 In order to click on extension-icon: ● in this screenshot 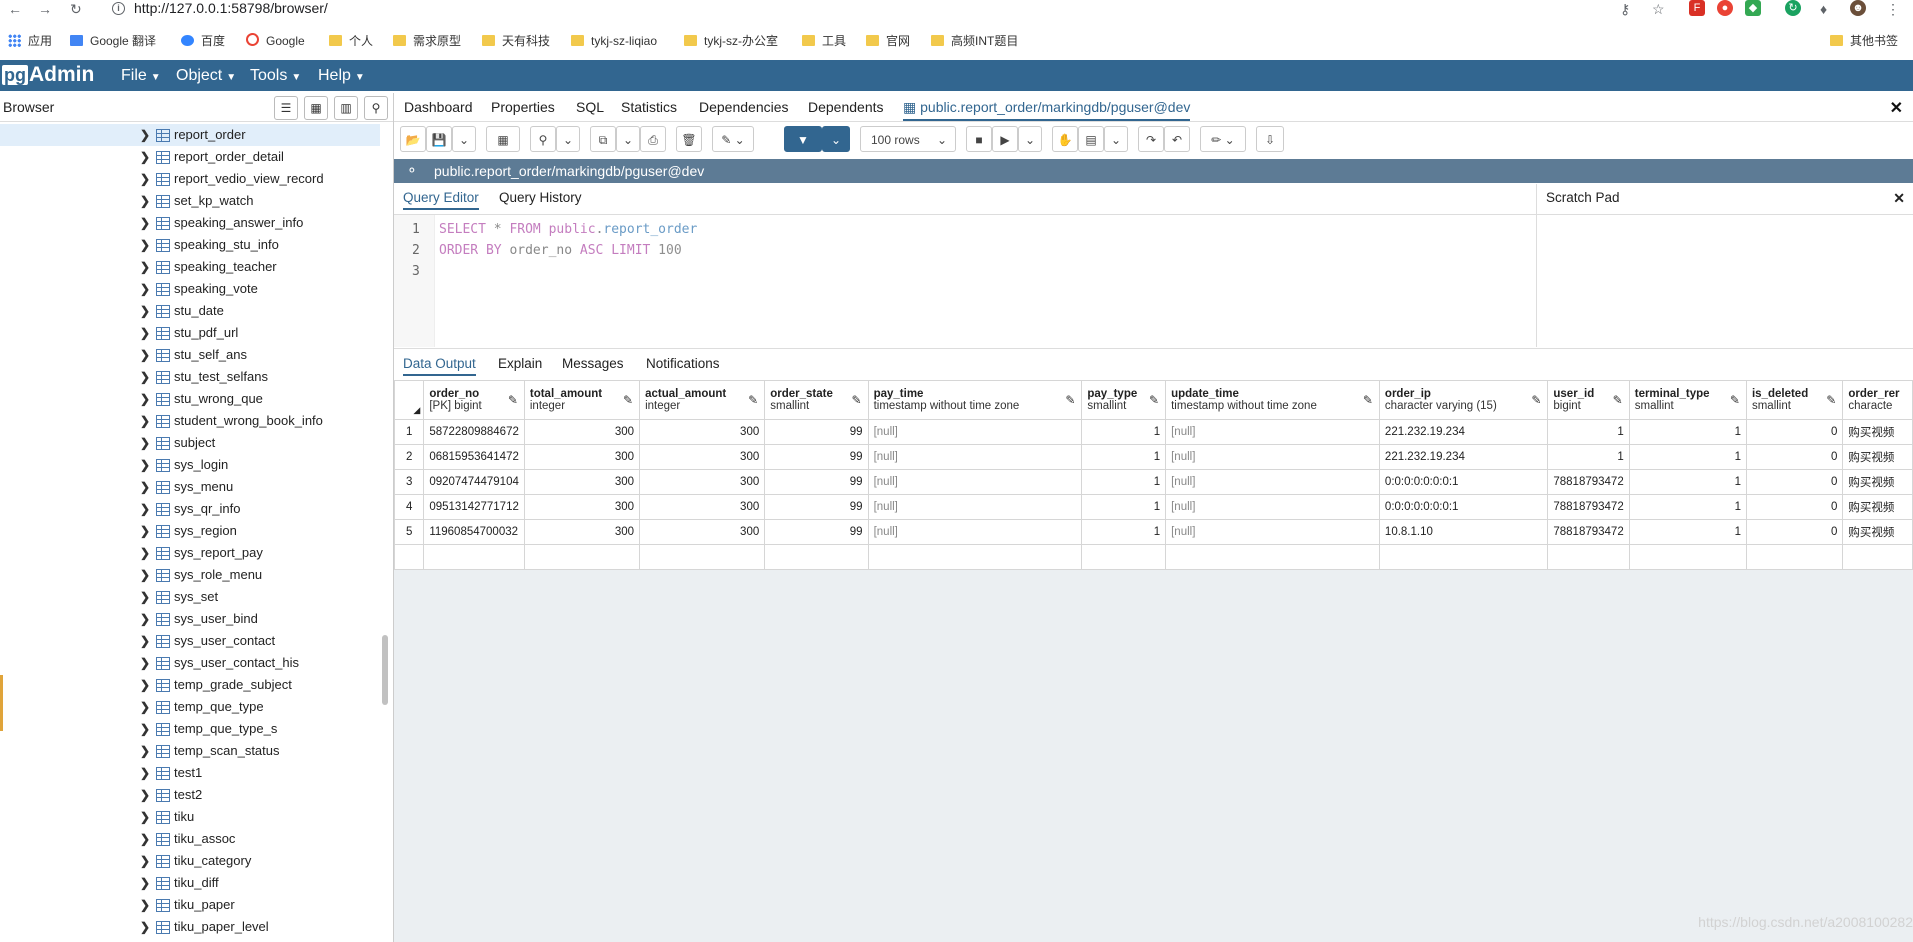, I will do `click(1725, 8)`.